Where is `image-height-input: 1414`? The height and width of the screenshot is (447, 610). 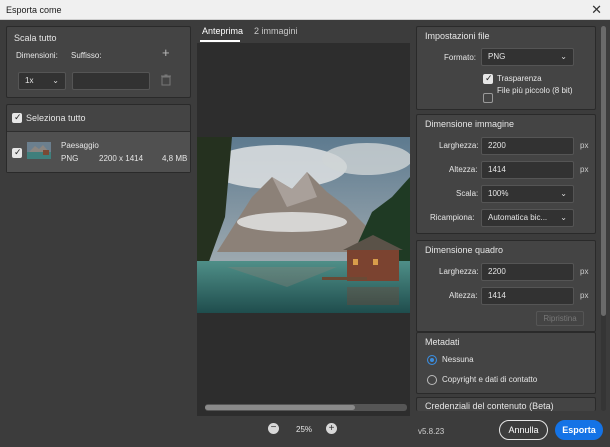
image-height-input: 1414 is located at coordinates (527, 170).